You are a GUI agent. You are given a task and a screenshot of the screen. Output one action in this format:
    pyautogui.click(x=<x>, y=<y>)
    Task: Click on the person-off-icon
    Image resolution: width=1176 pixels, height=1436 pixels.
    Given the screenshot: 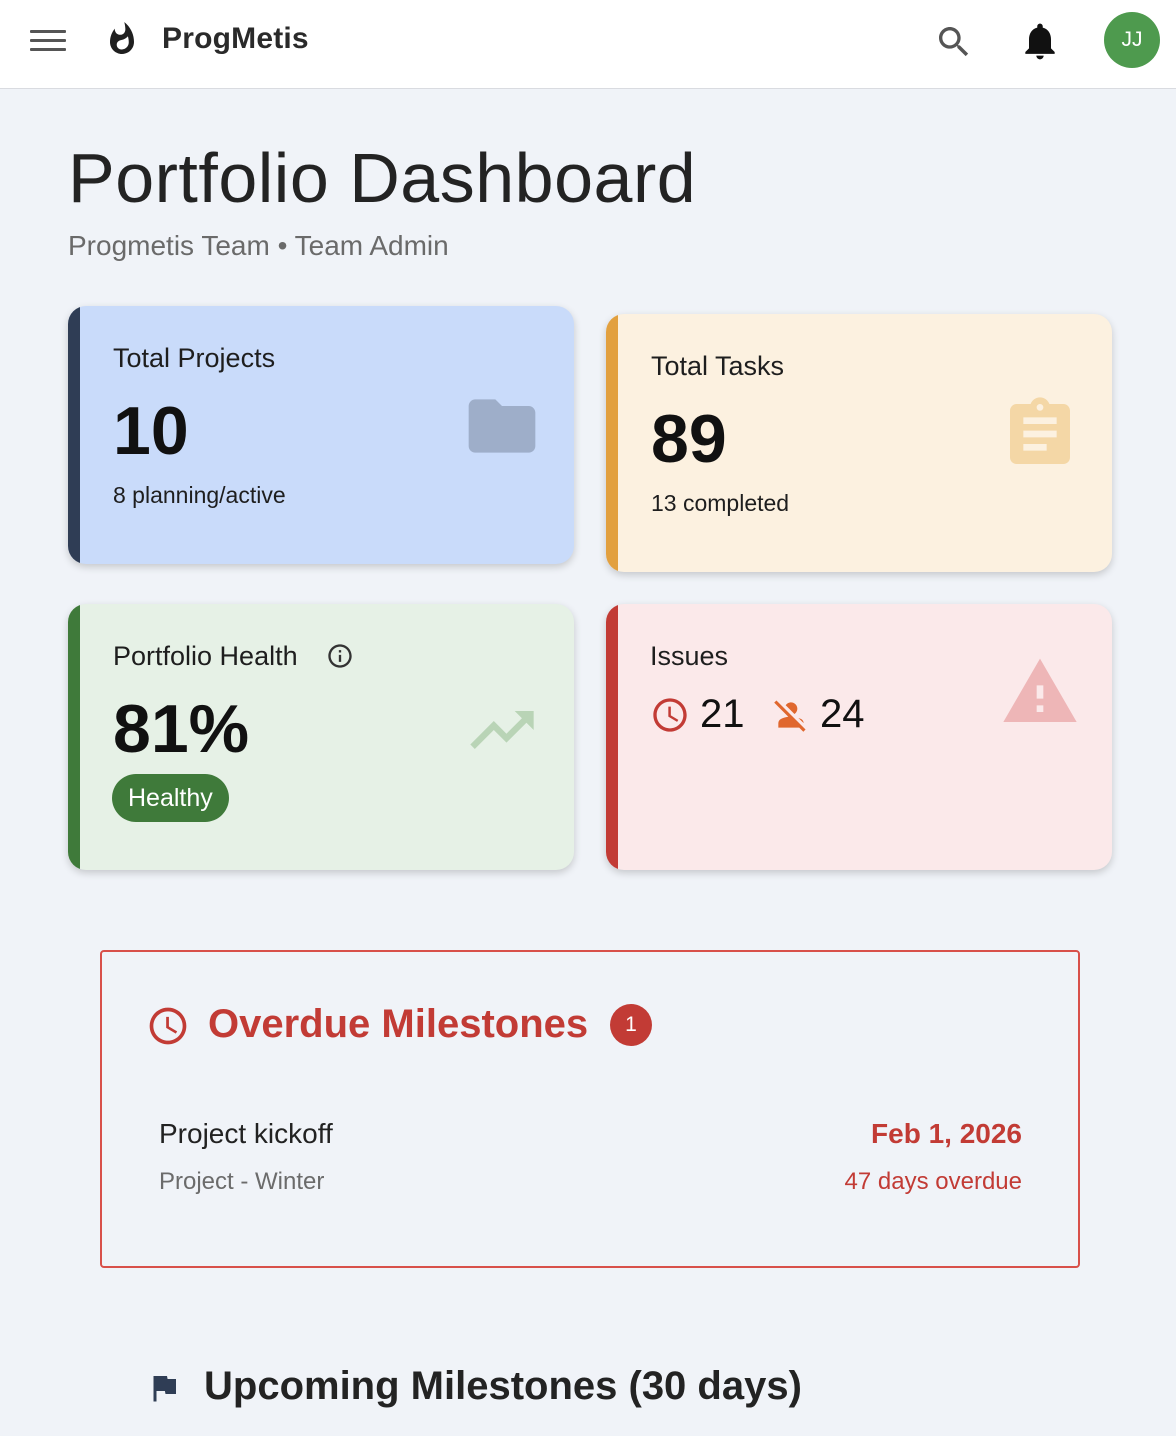 What is the action you would take?
    pyautogui.click(x=790, y=715)
    